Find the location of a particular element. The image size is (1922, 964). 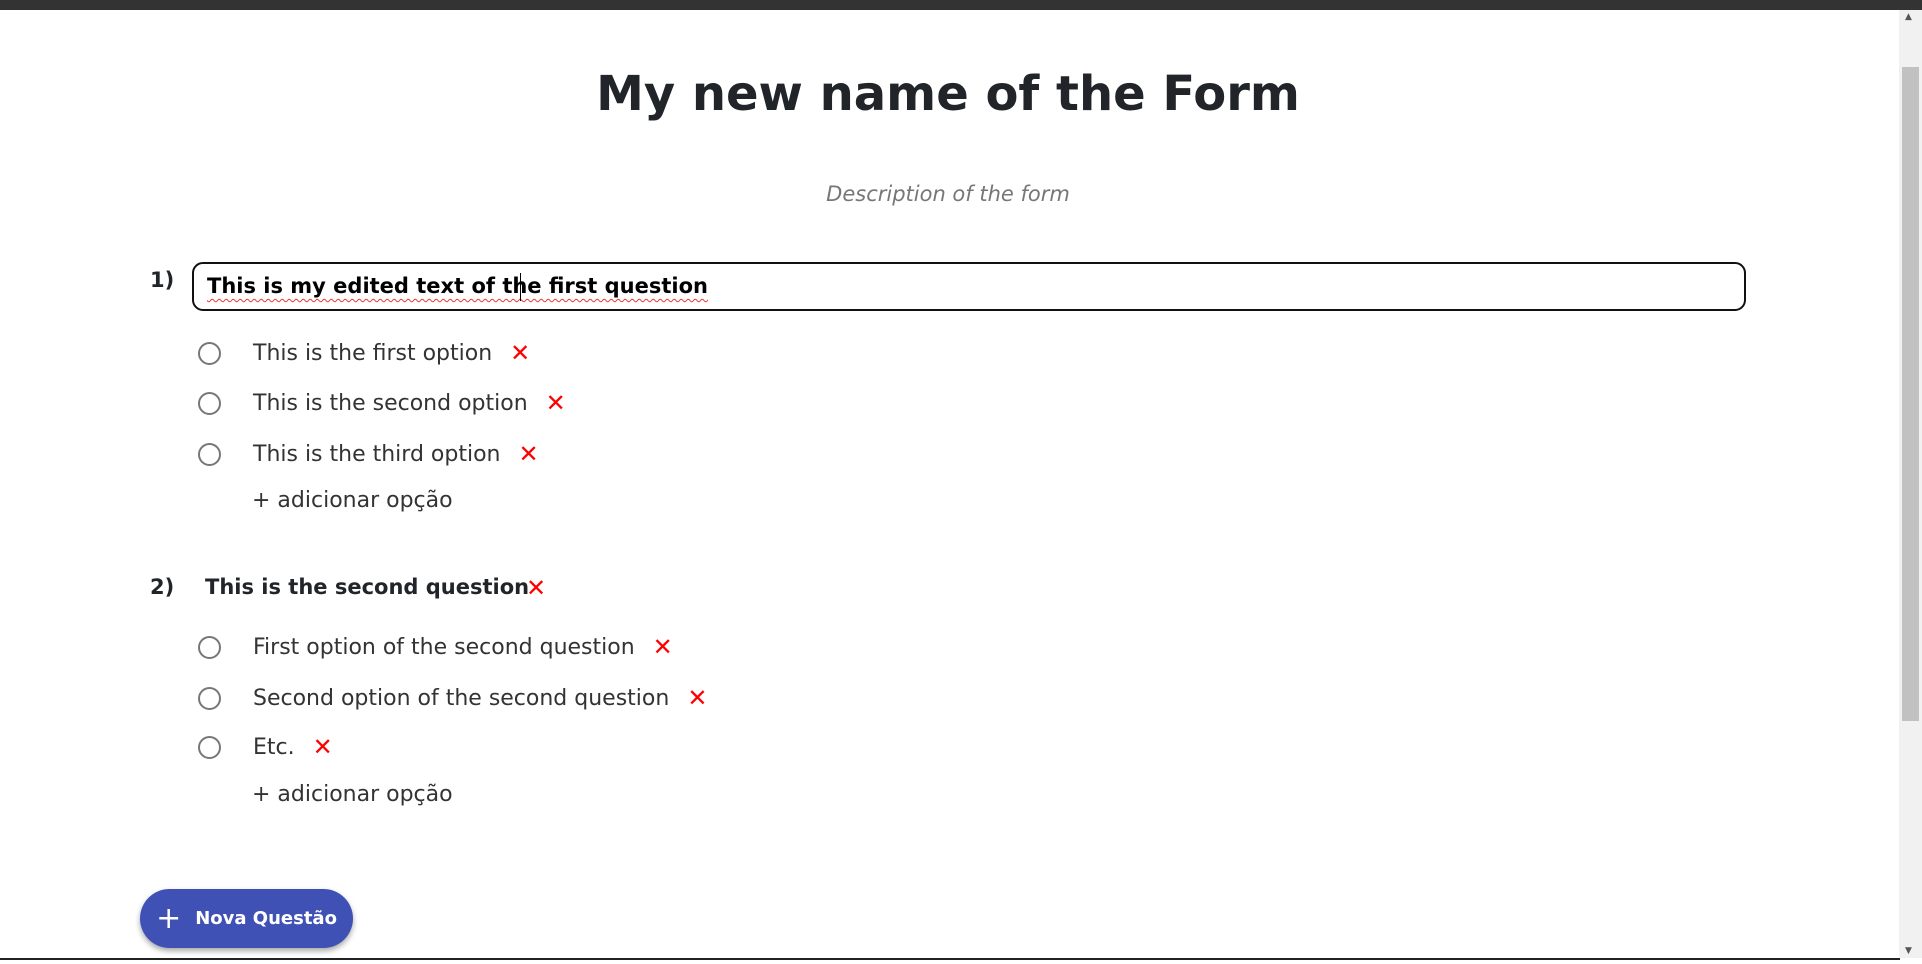

option-label: Etc. is located at coordinates (274, 747).